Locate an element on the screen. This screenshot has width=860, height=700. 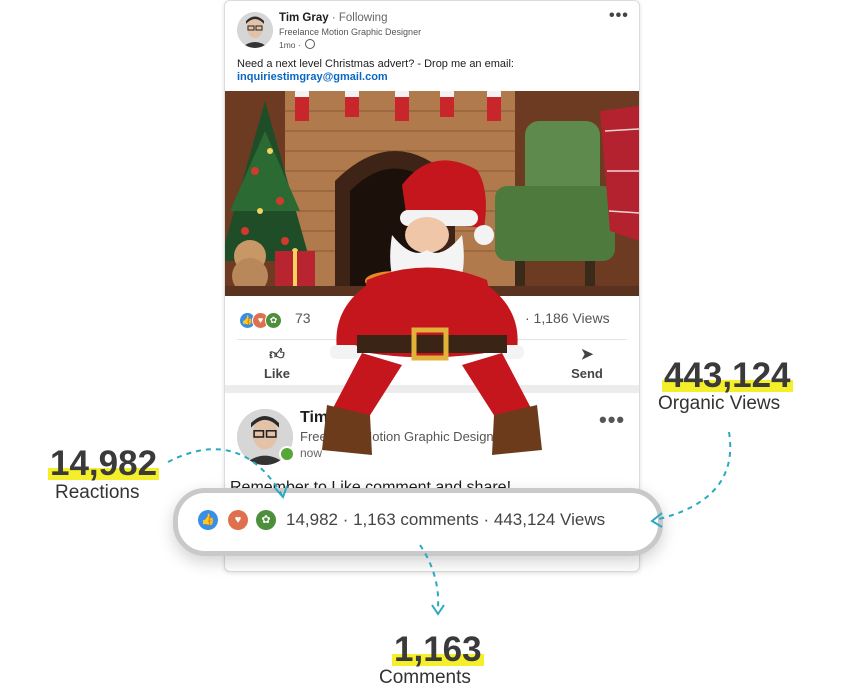
views-arrowhead is located at coordinates (656, 520).